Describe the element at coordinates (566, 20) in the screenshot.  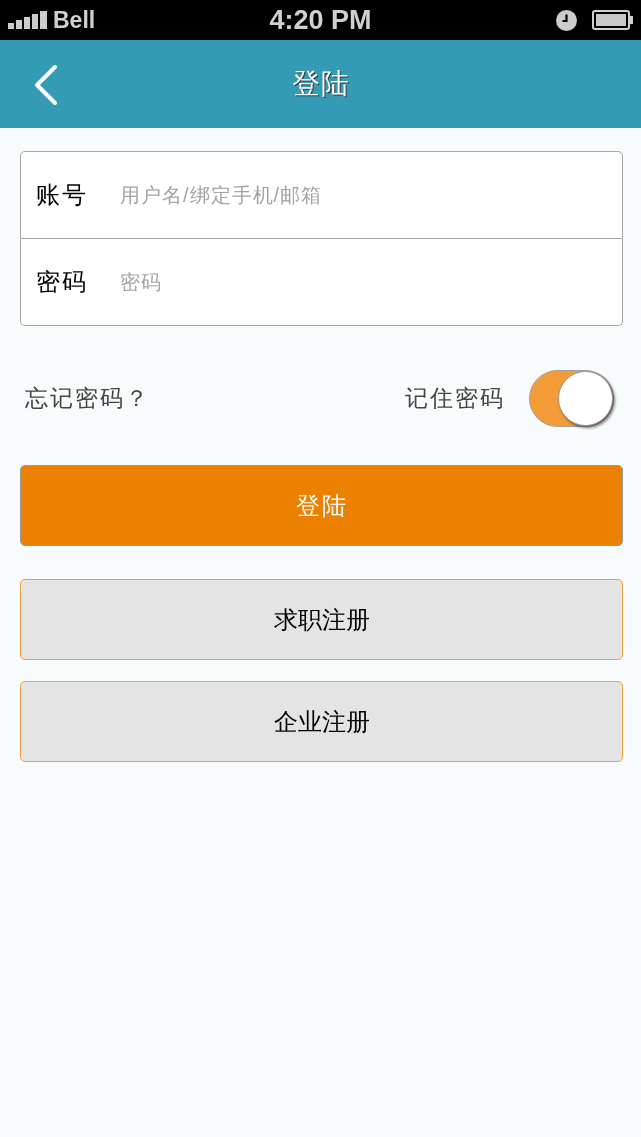
I see `clock-icon` at that location.